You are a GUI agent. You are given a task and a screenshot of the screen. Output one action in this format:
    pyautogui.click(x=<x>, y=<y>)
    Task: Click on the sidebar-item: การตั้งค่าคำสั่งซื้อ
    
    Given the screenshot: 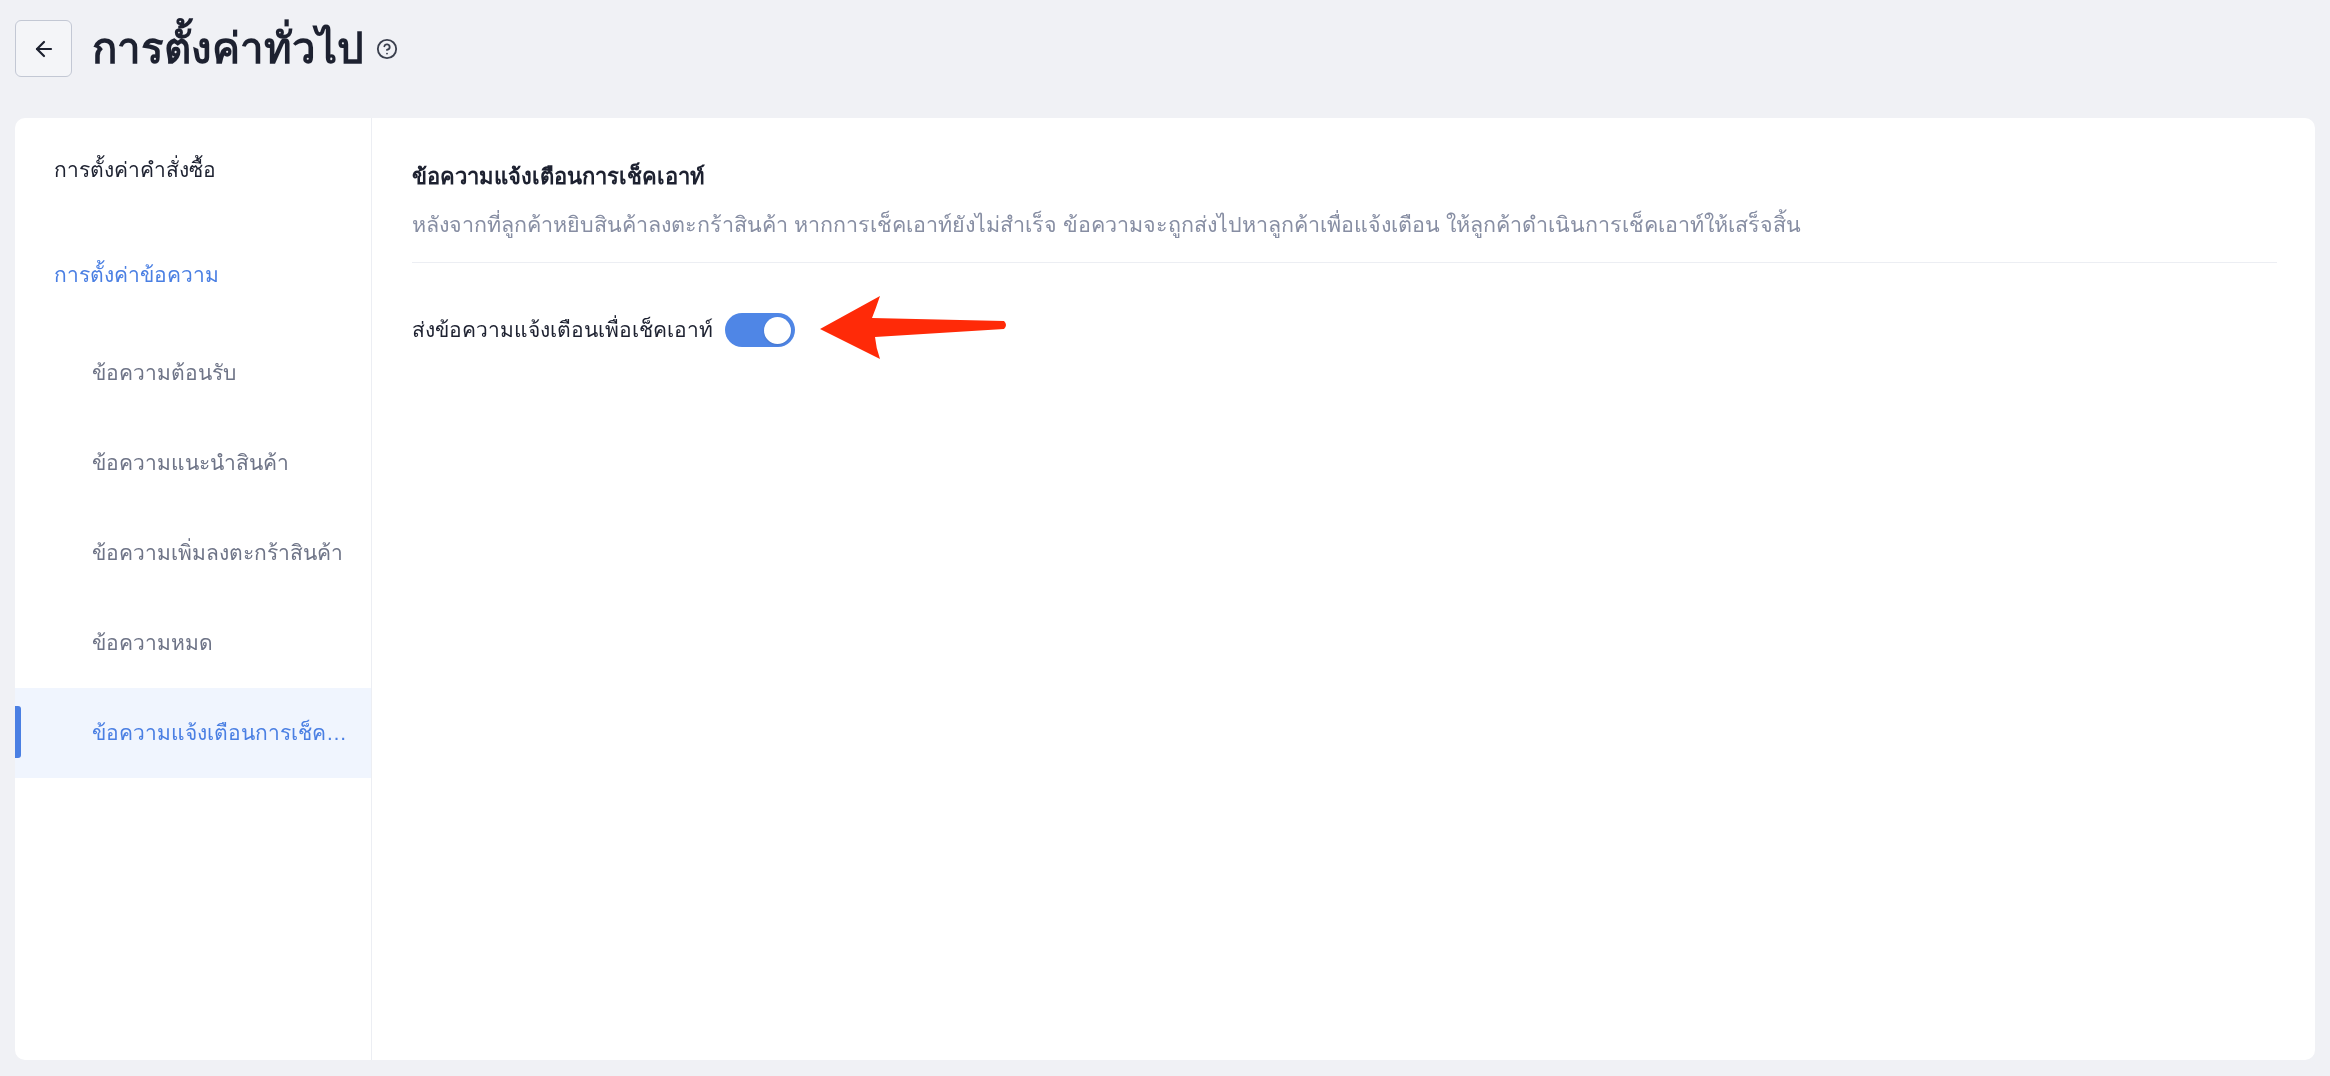 What is the action you would take?
    pyautogui.click(x=115, y=170)
    